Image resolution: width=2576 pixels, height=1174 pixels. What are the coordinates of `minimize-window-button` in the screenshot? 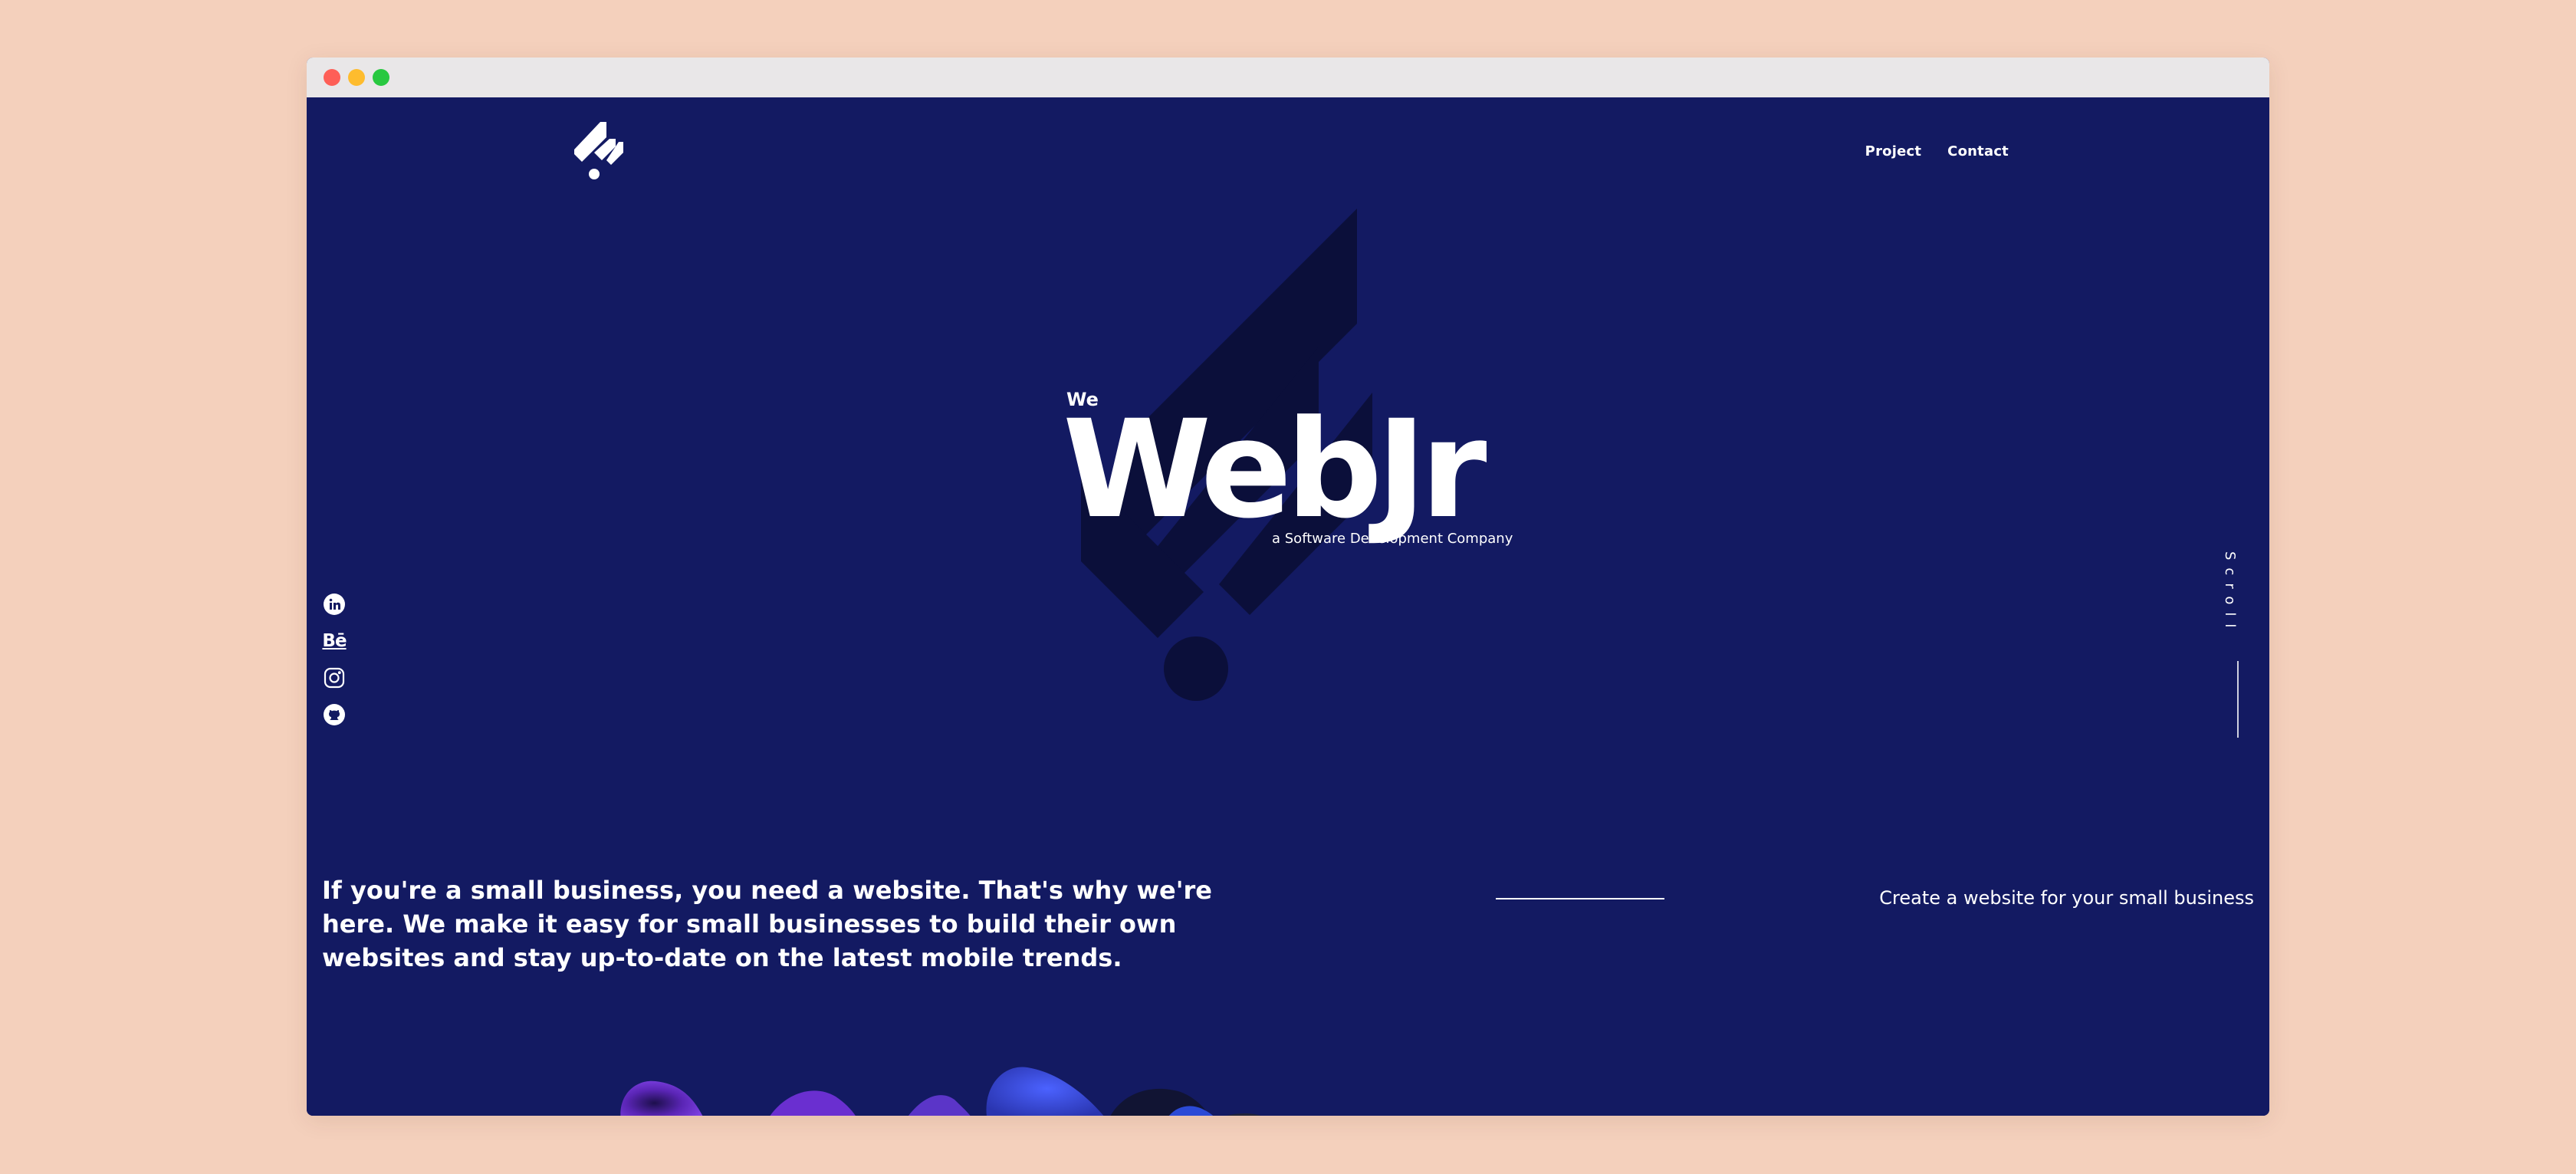 It's located at (356, 77).